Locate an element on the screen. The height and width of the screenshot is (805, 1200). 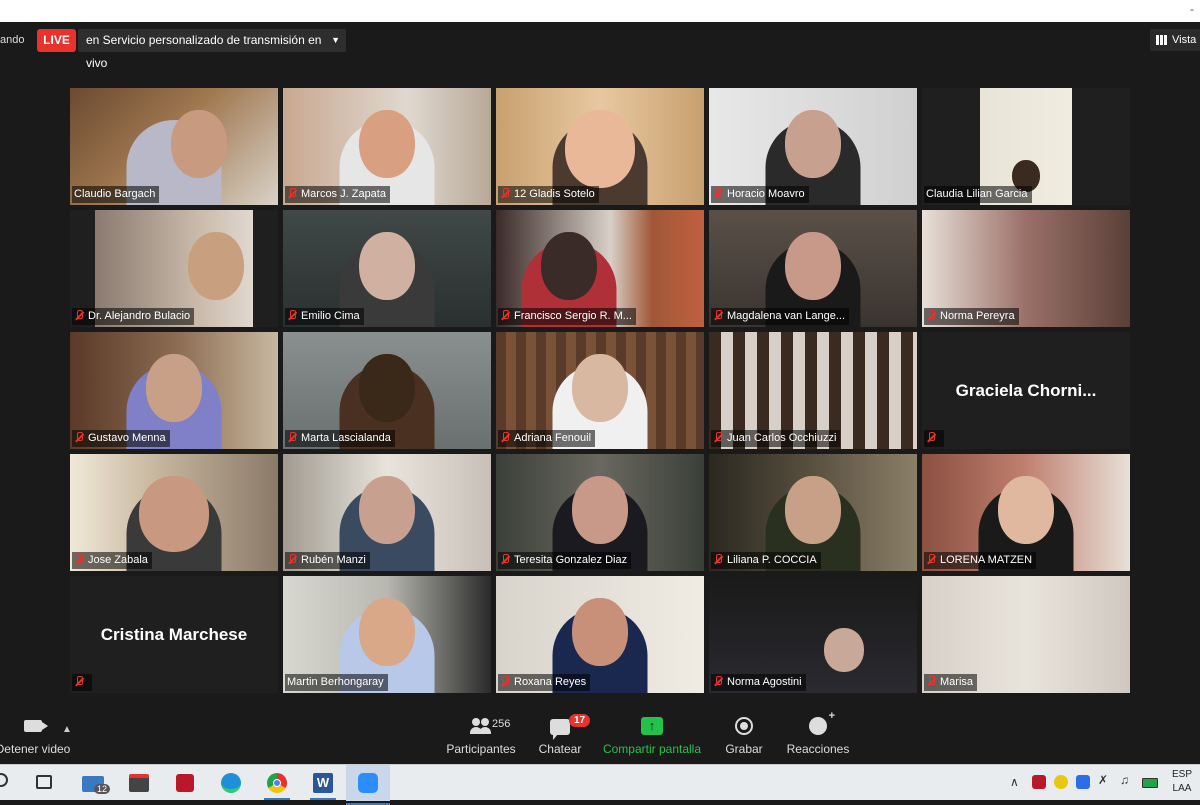
participant-tile: Gustavo Menna is located at coordinates (174, 390).